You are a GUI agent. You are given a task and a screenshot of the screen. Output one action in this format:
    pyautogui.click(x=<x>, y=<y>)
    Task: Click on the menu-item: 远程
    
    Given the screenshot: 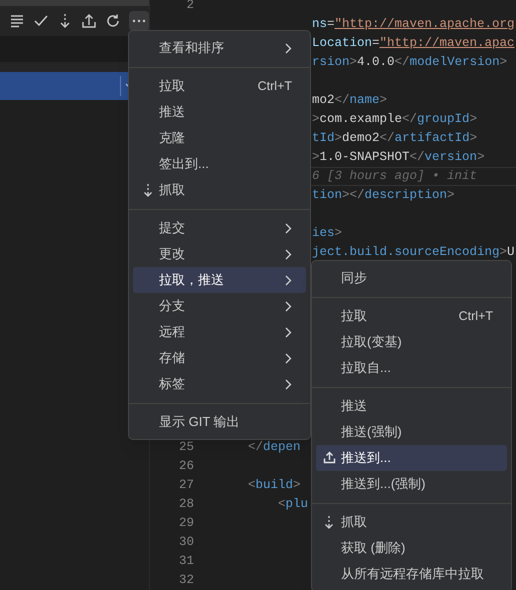 What is the action you would take?
    pyautogui.click(x=219, y=332)
    